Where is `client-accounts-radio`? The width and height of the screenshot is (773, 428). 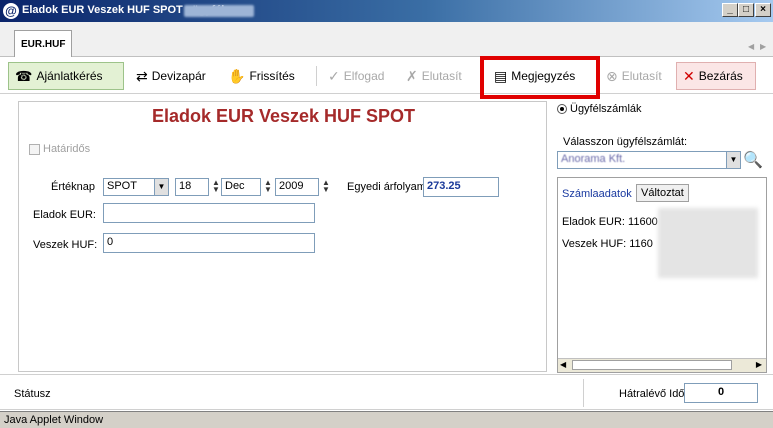
client-accounts-radio is located at coordinates (562, 109).